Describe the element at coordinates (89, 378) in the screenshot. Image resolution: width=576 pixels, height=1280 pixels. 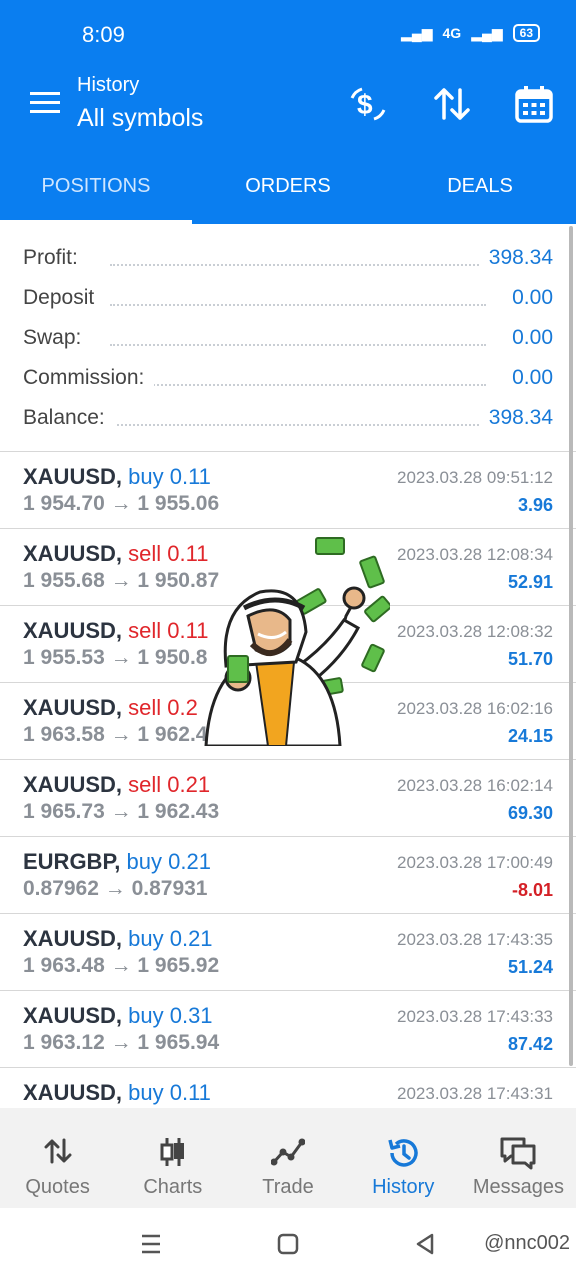
I see `summary-label: Commission:` at that location.